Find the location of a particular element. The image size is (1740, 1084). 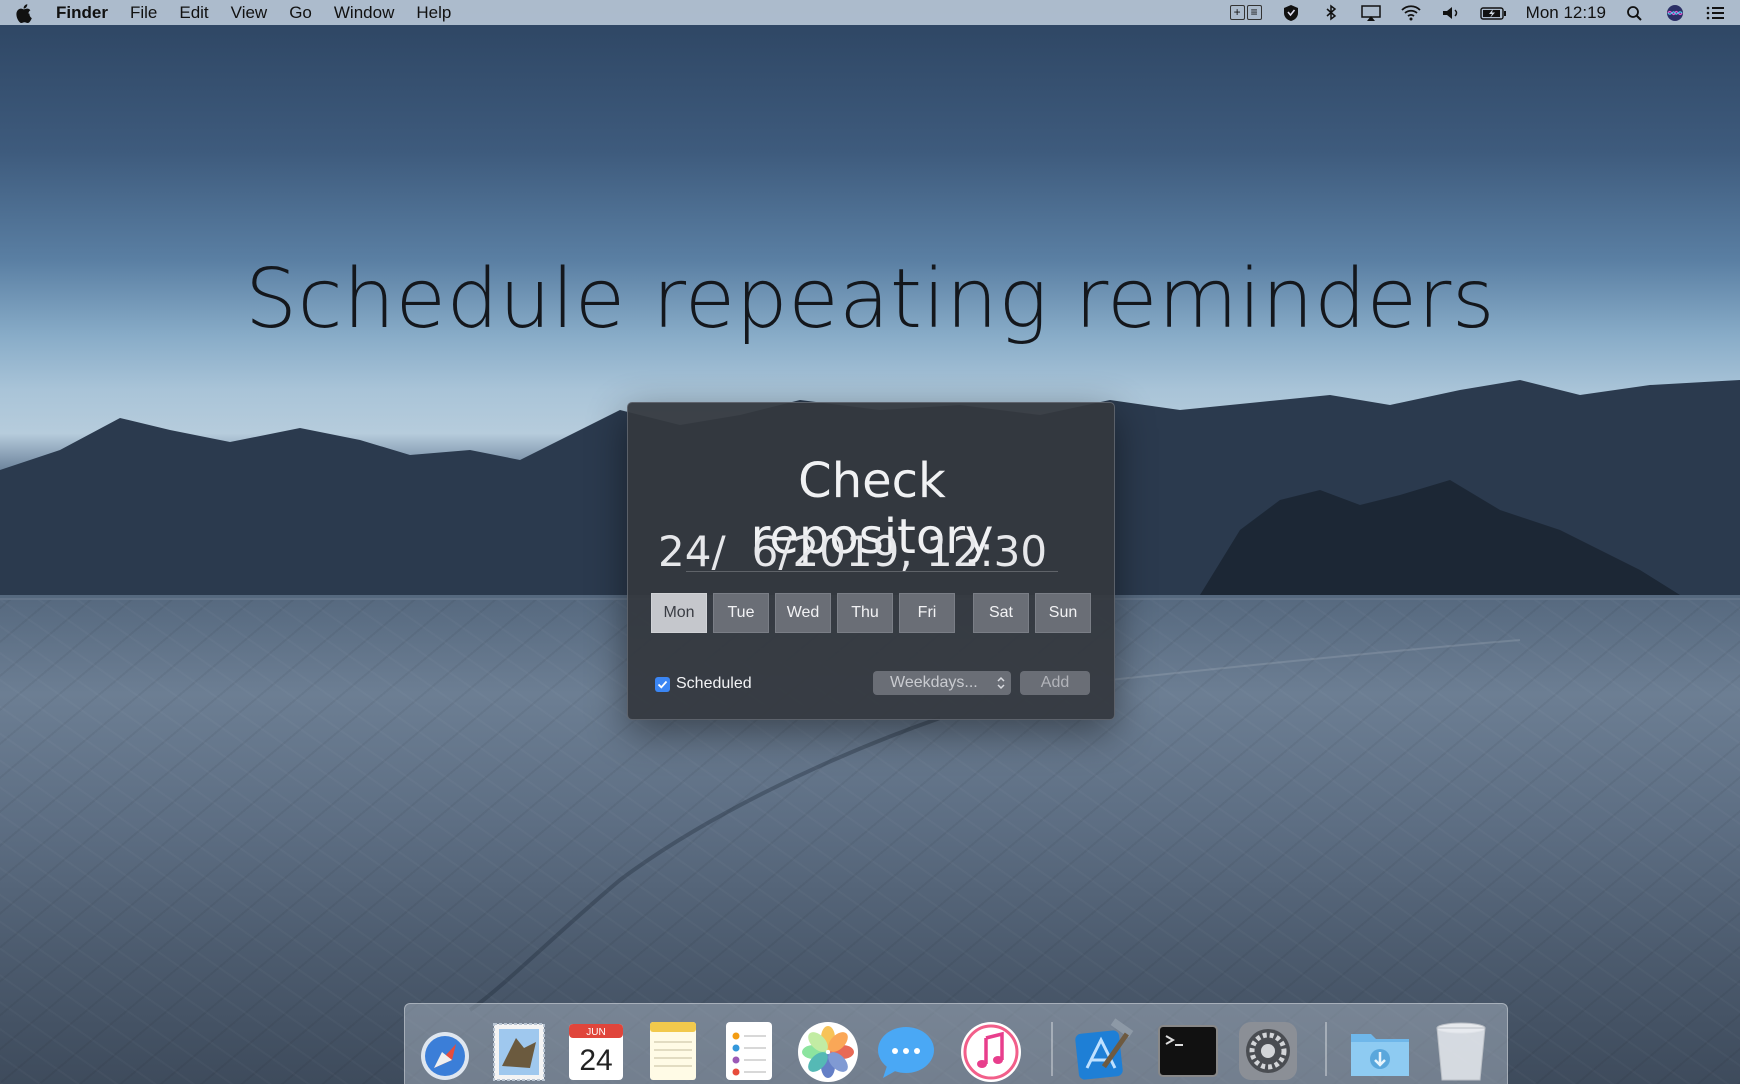

finder-icon is located at coordinates (445, 1051).